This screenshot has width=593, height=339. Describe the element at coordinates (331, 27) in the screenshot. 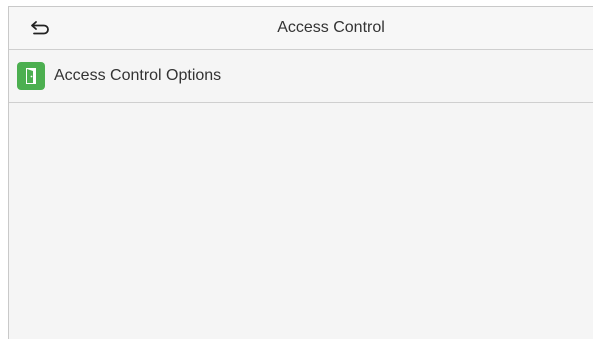

I see `page-title: Access Control` at that location.